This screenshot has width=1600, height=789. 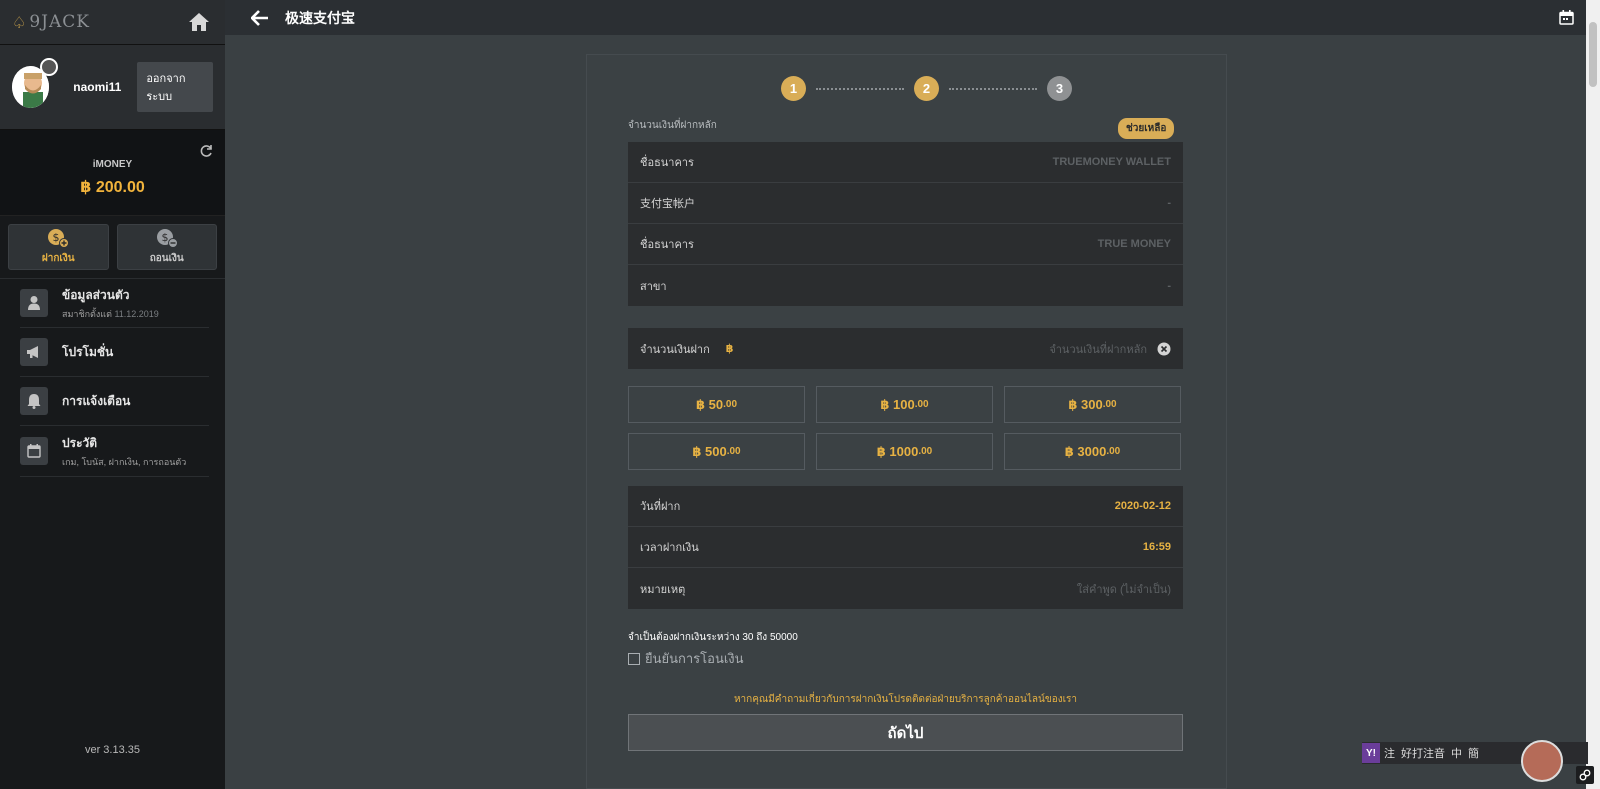 I want to click on ime-item: 注, so click(x=1389, y=753).